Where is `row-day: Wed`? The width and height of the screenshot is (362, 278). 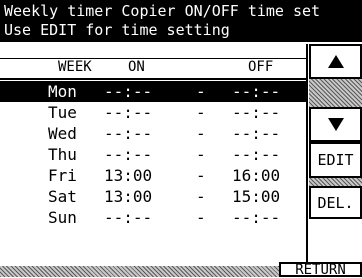 row-day: Wed is located at coordinates (62, 133).